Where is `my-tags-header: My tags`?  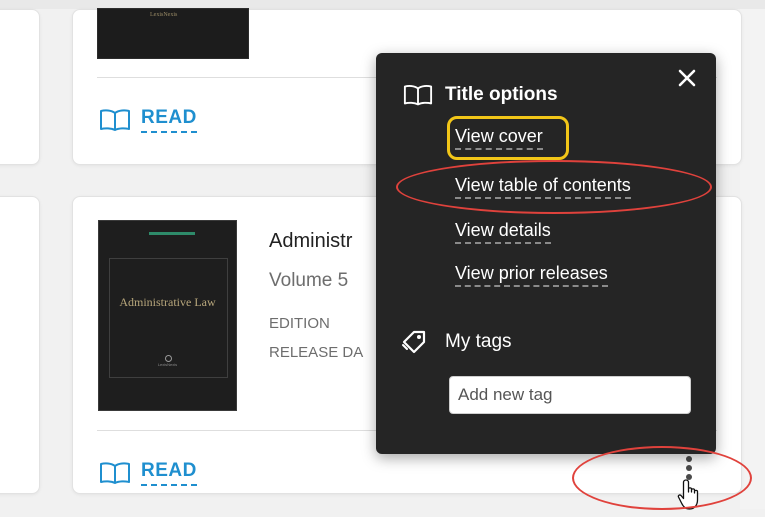 my-tags-header: My tags is located at coordinates (456, 342).